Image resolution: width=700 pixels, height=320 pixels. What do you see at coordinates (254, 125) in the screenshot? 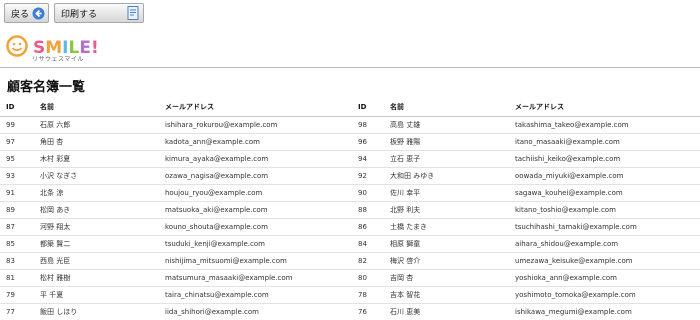
I see `cell-email: ishihara_rokurou@example.com` at bounding box center [254, 125].